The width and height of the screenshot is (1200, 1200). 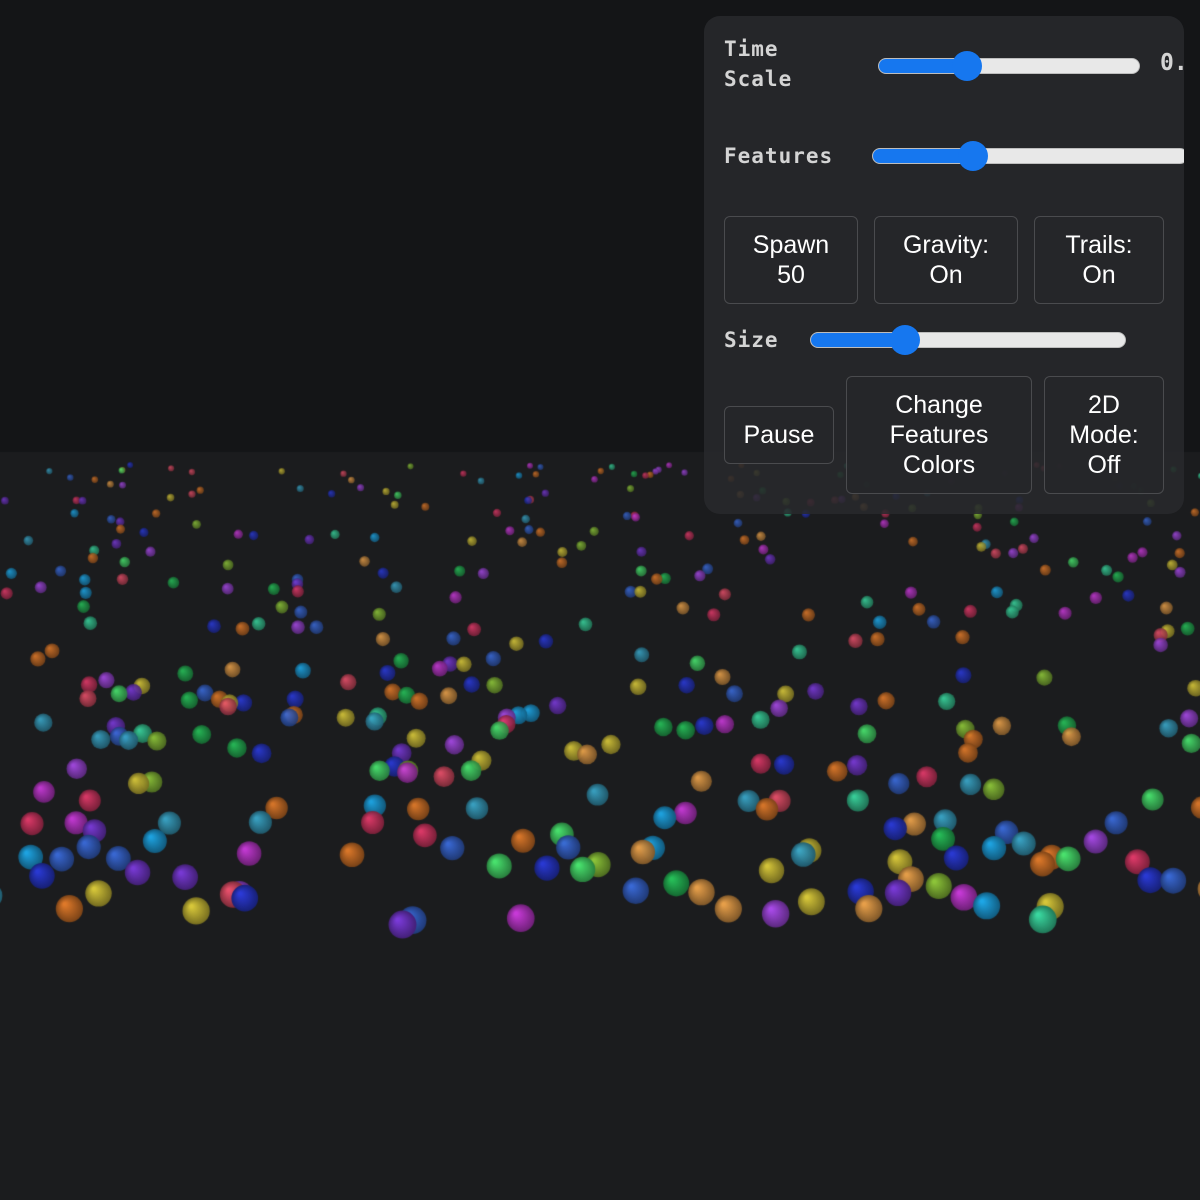 What do you see at coordinates (1172, 63) in the screenshot?
I see `time-scale-value: 0.5` at bounding box center [1172, 63].